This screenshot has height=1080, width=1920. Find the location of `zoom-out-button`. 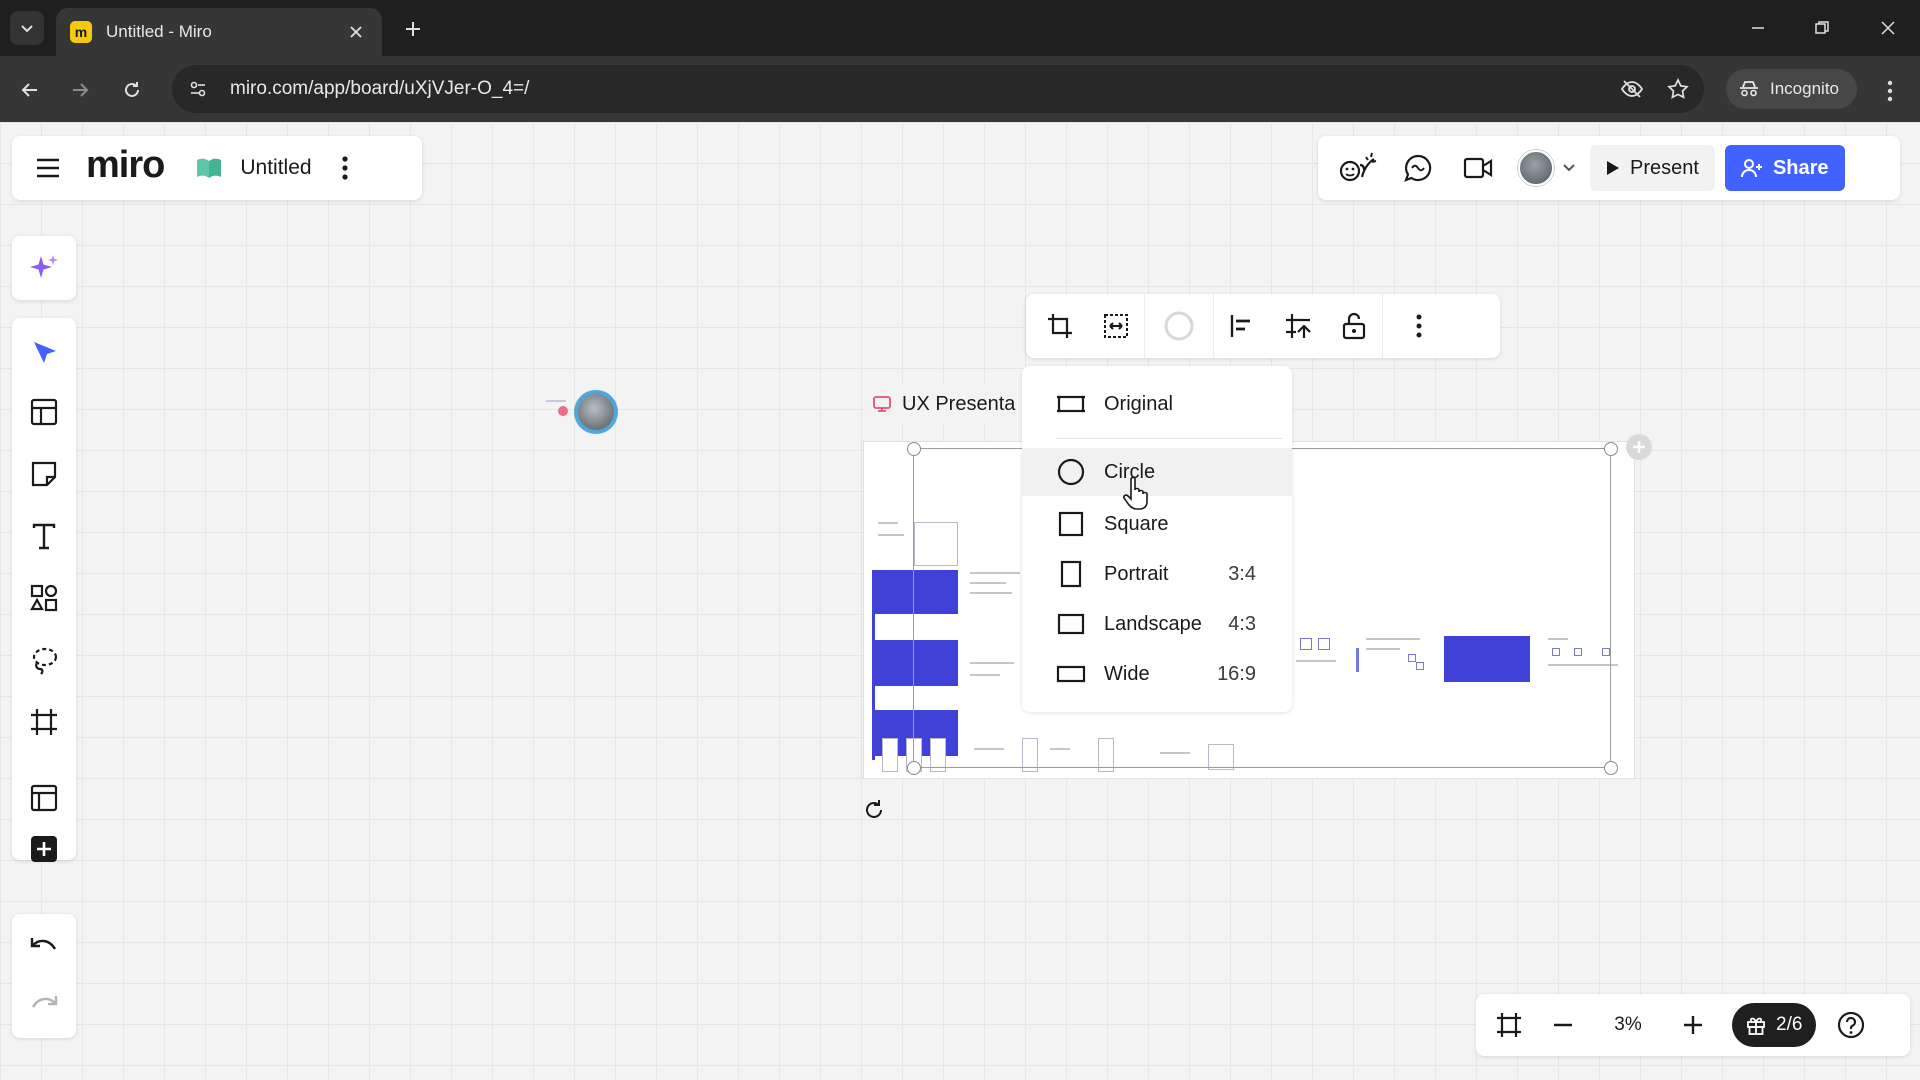

zoom-out-button is located at coordinates (1563, 1025).